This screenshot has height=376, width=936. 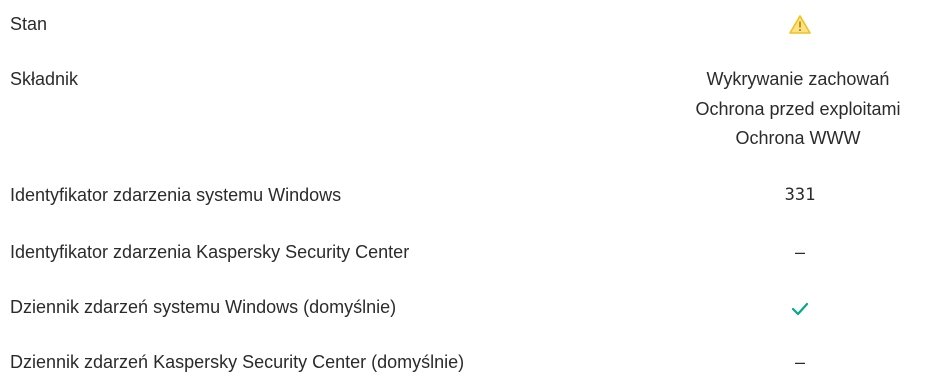 What do you see at coordinates (798, 109) in the screenshot?
I see `component-value-2: Ochrona przed exploitami` at bounding box center [798, 109].